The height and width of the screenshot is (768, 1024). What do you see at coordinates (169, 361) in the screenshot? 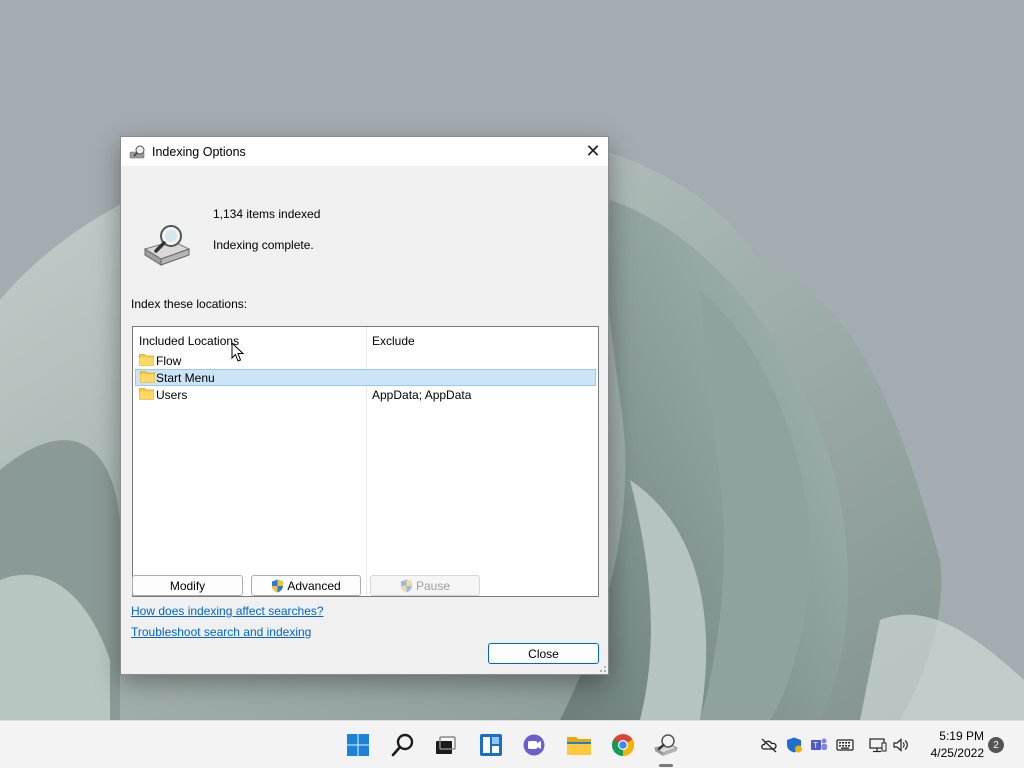
I see `location-name: Flow` at bounding box center [169, 361].